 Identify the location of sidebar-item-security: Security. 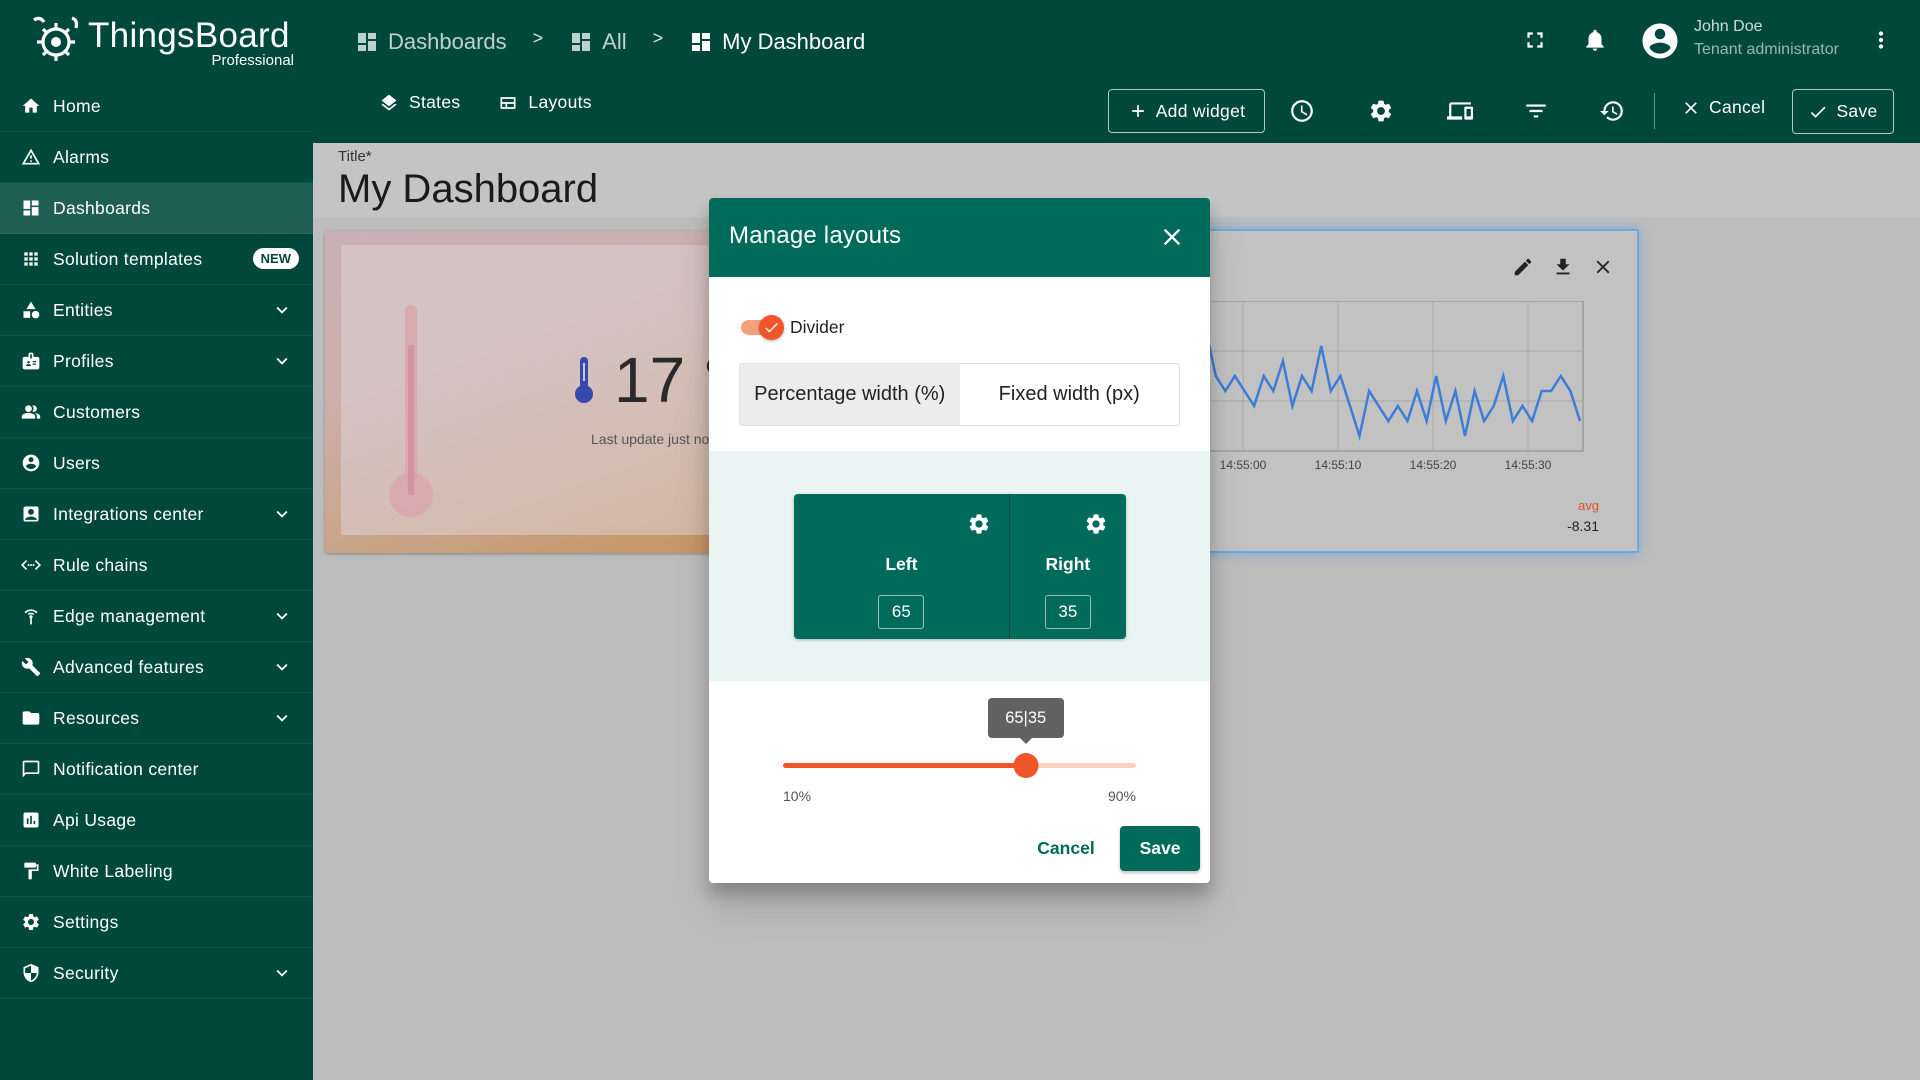
(156, 973).